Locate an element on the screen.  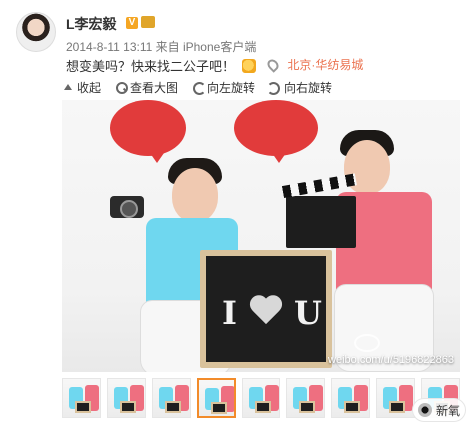
thumbnail-strip is located at coordinates (261, 398).